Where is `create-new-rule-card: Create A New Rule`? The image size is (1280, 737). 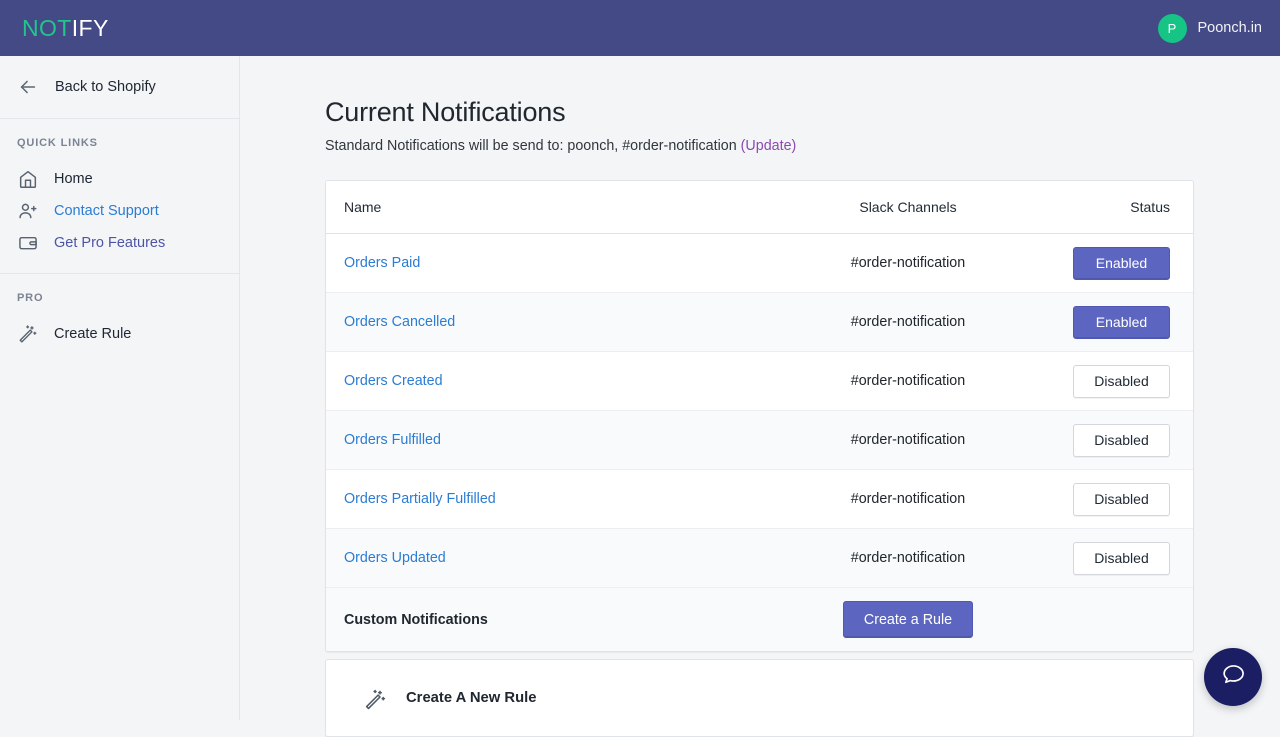 create-new-rule-card: Create A New Rule is located at coordinates (759, 698).